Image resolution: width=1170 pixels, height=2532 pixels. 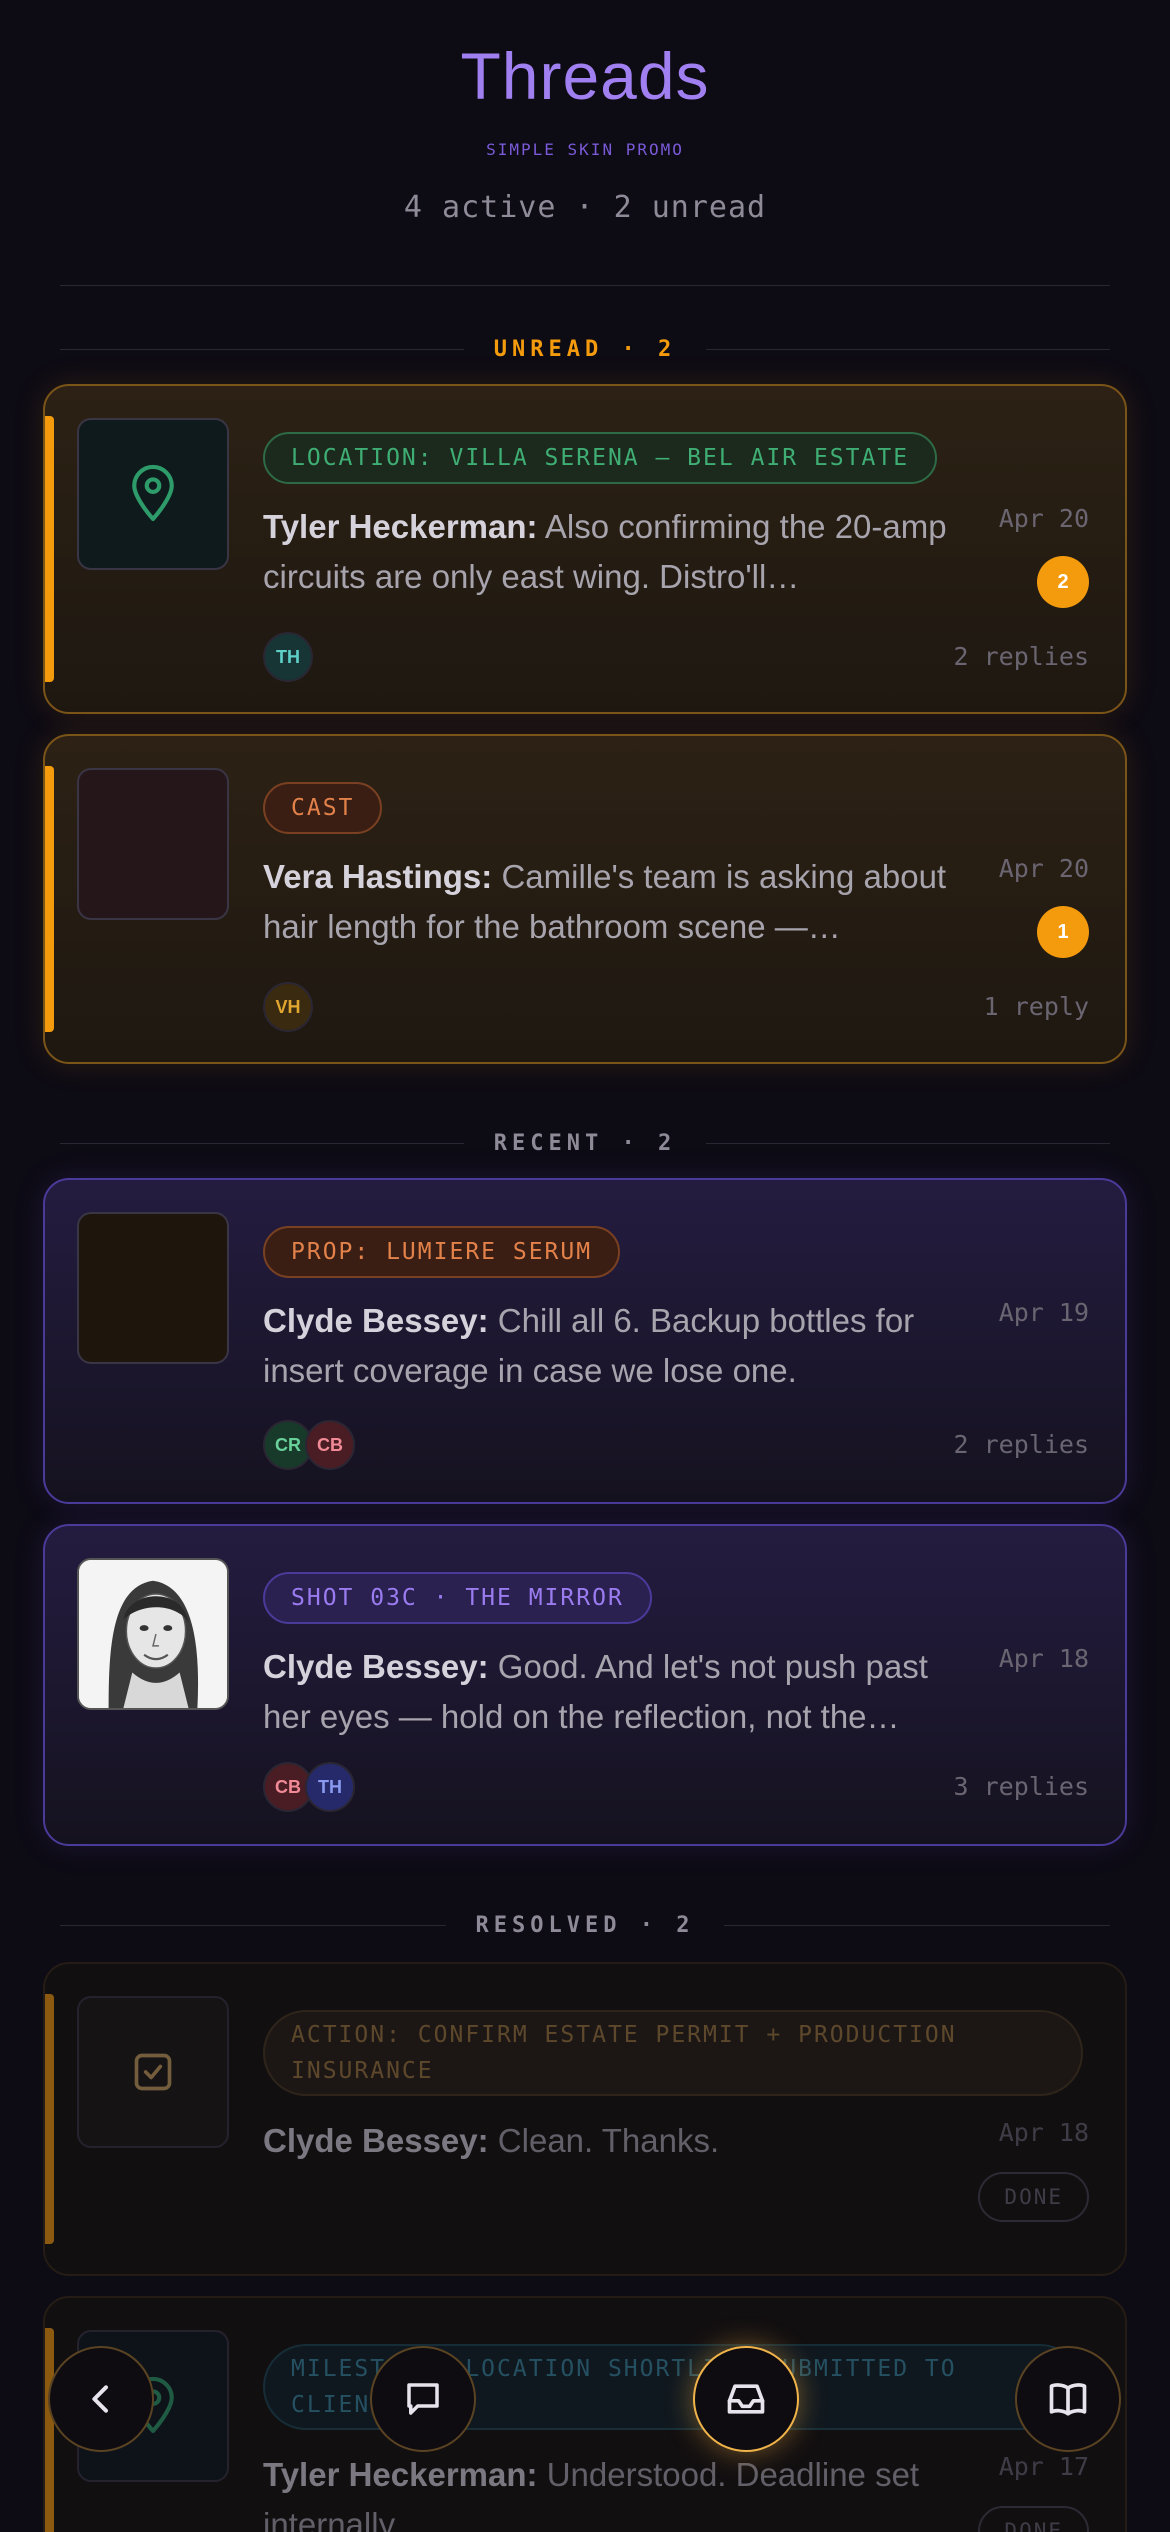 I want to click on divider, so click(x=585, y=285).